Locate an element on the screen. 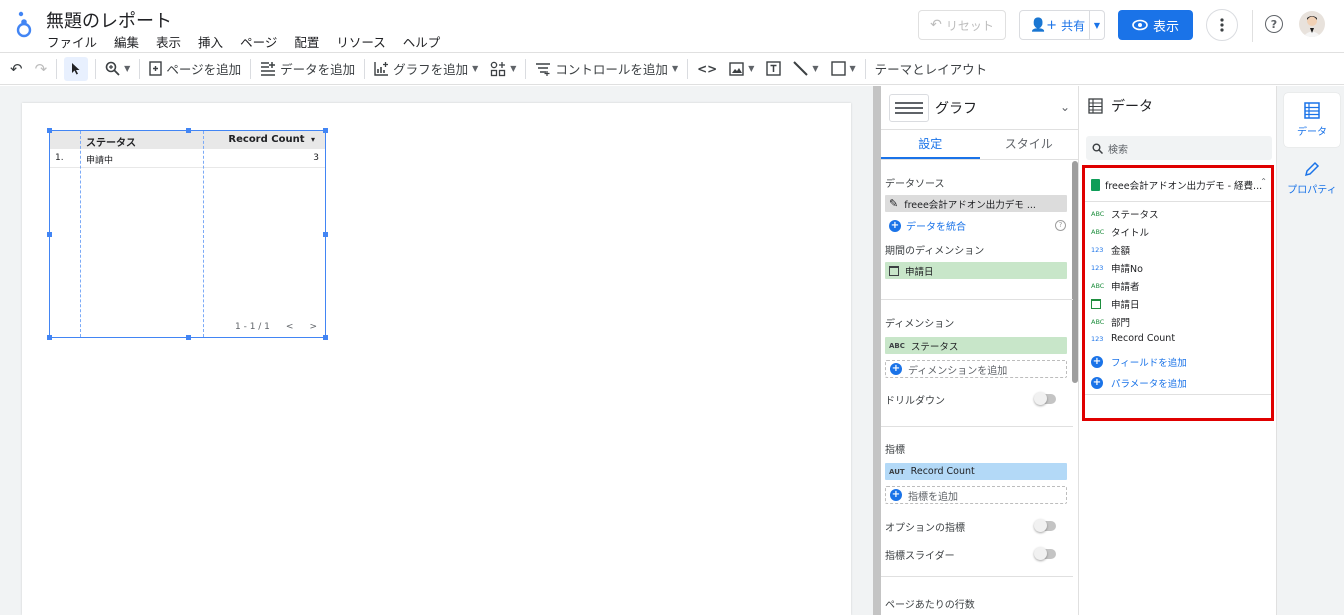  chart-tabs: 設定 スタイル is located at coordinates (979, 145).